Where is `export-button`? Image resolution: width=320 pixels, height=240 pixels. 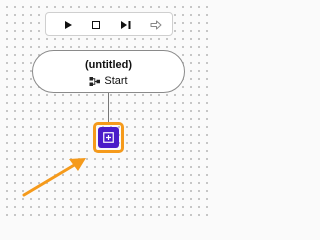 export-button is located at coordinates (156, 25).